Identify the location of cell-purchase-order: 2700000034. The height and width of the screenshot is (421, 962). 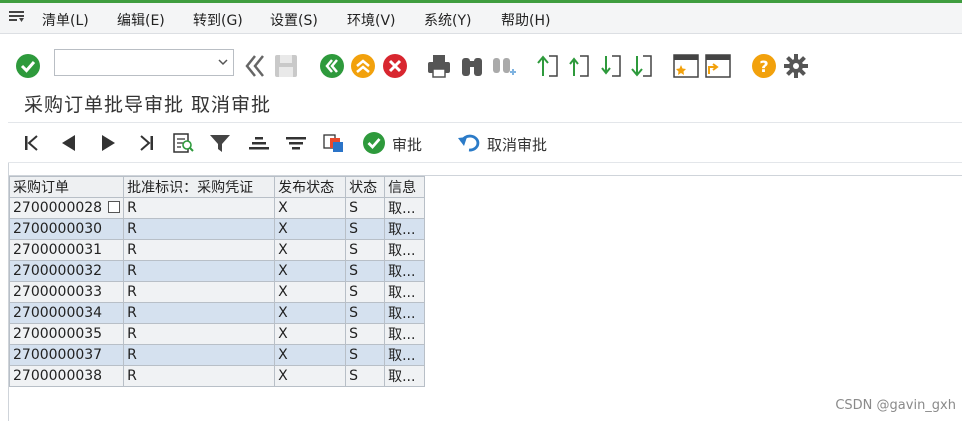
(66, 313).